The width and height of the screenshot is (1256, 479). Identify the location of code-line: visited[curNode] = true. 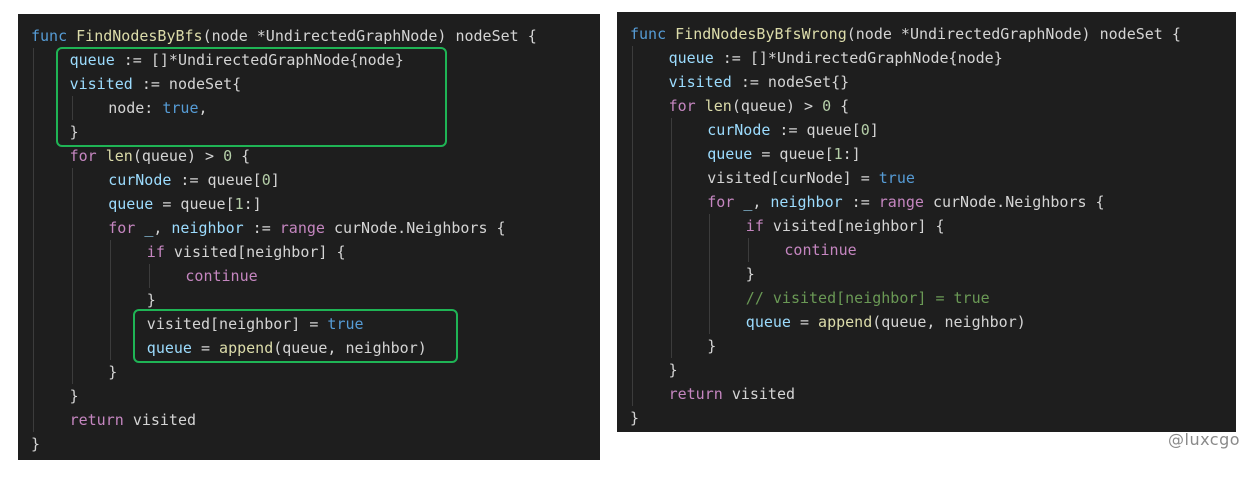
(905, 178).